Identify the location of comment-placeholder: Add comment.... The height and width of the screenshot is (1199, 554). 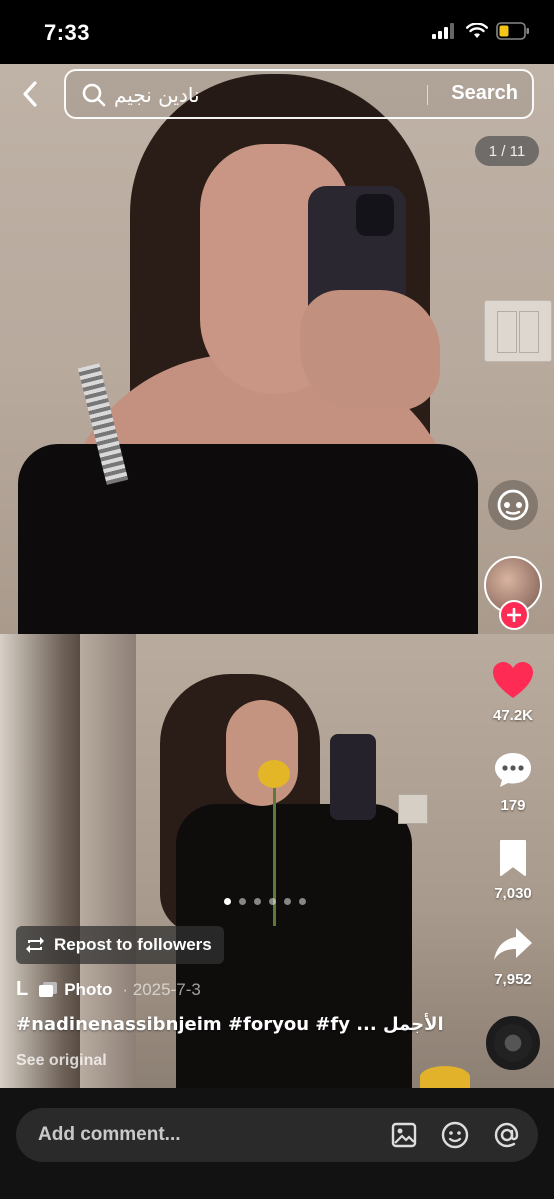
(109, 1134).